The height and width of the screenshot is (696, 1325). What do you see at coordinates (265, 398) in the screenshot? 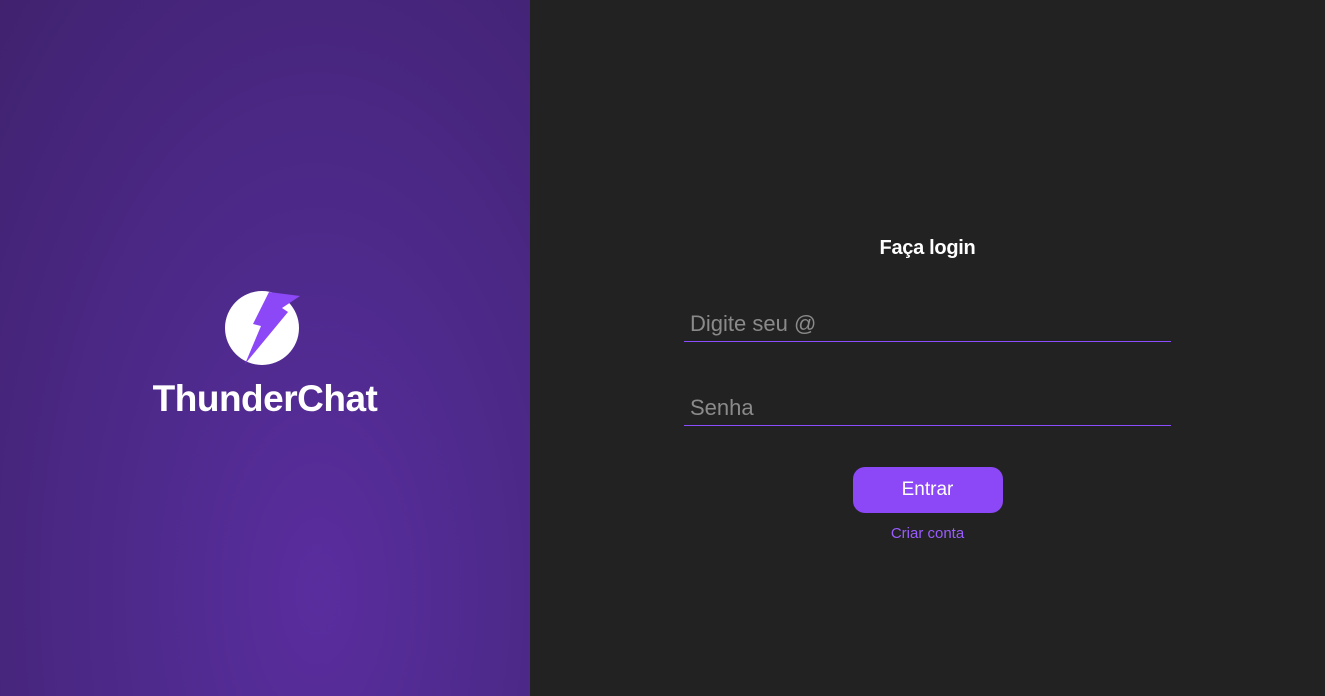
I see `brand-name: ThunderChat` at bounding box center [265, 398].